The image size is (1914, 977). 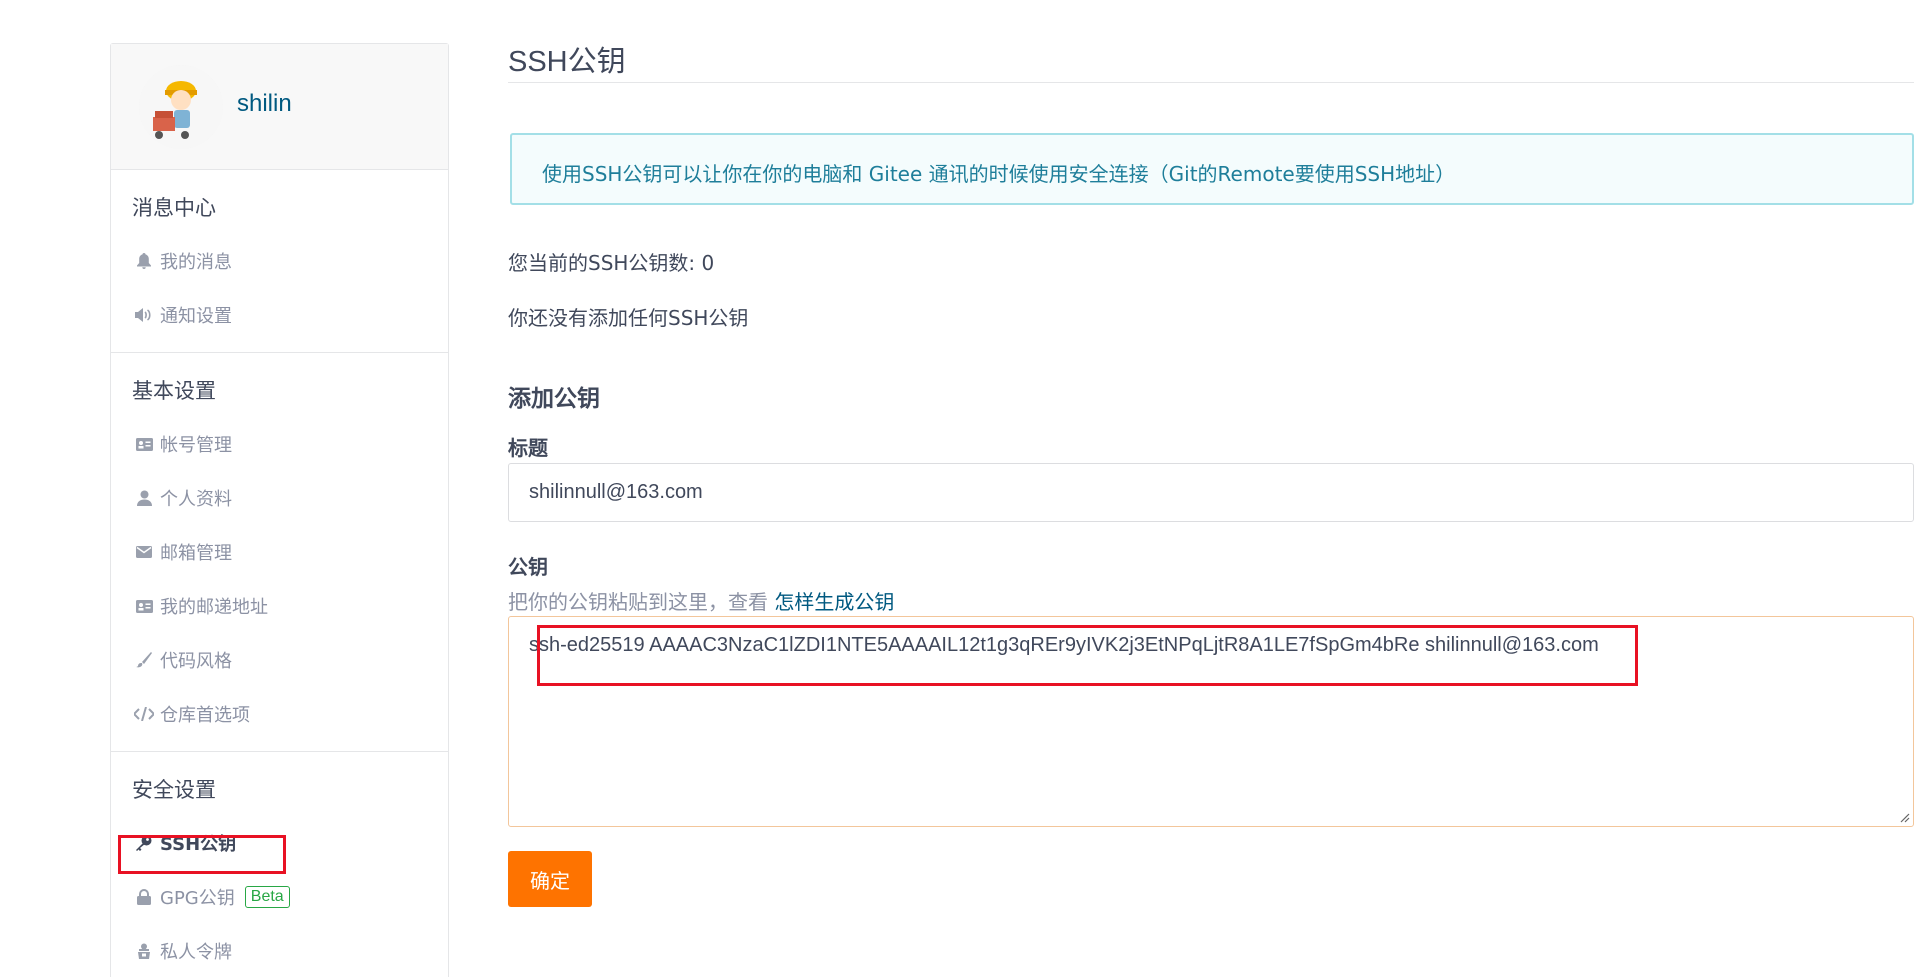 What do you see at coordinates (267, 897) in the screenshot?
I see `beta-badge: Beta` at bounding box center [267, 897].